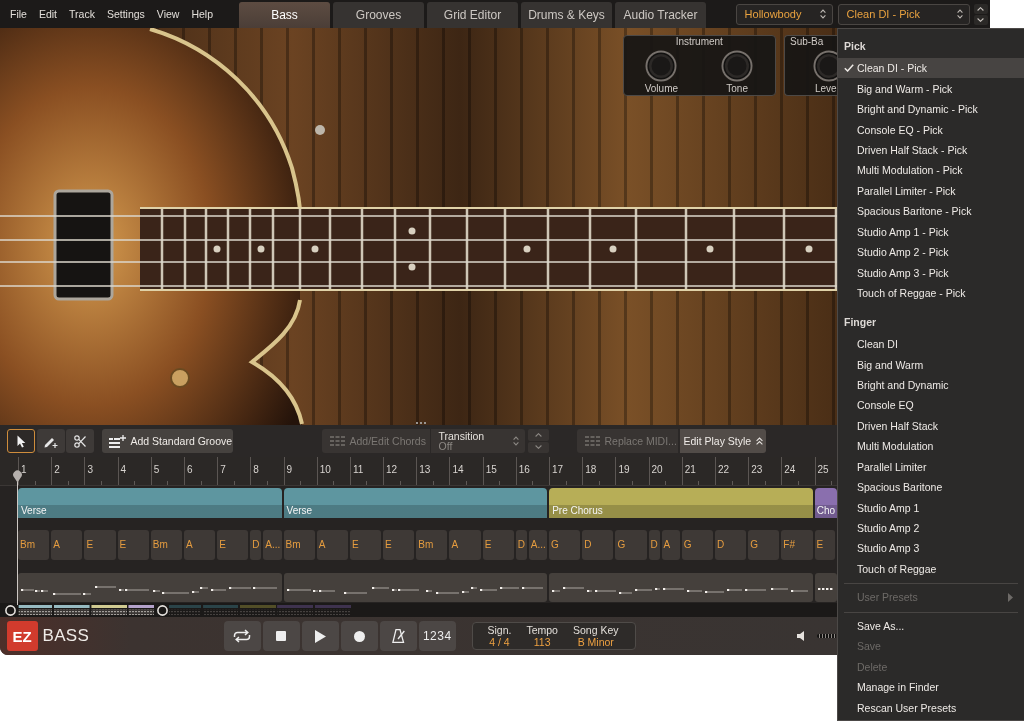 The width and height of the screenshot is (1024, 721). What do you see at coordinates (931, 466) in the screenshot?
I see `menu-item: Parallel Limiter` at bounding box center [931, 466].